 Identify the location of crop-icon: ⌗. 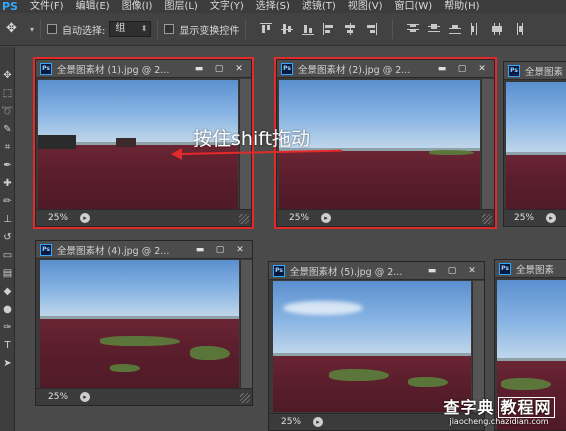
(7, 147).